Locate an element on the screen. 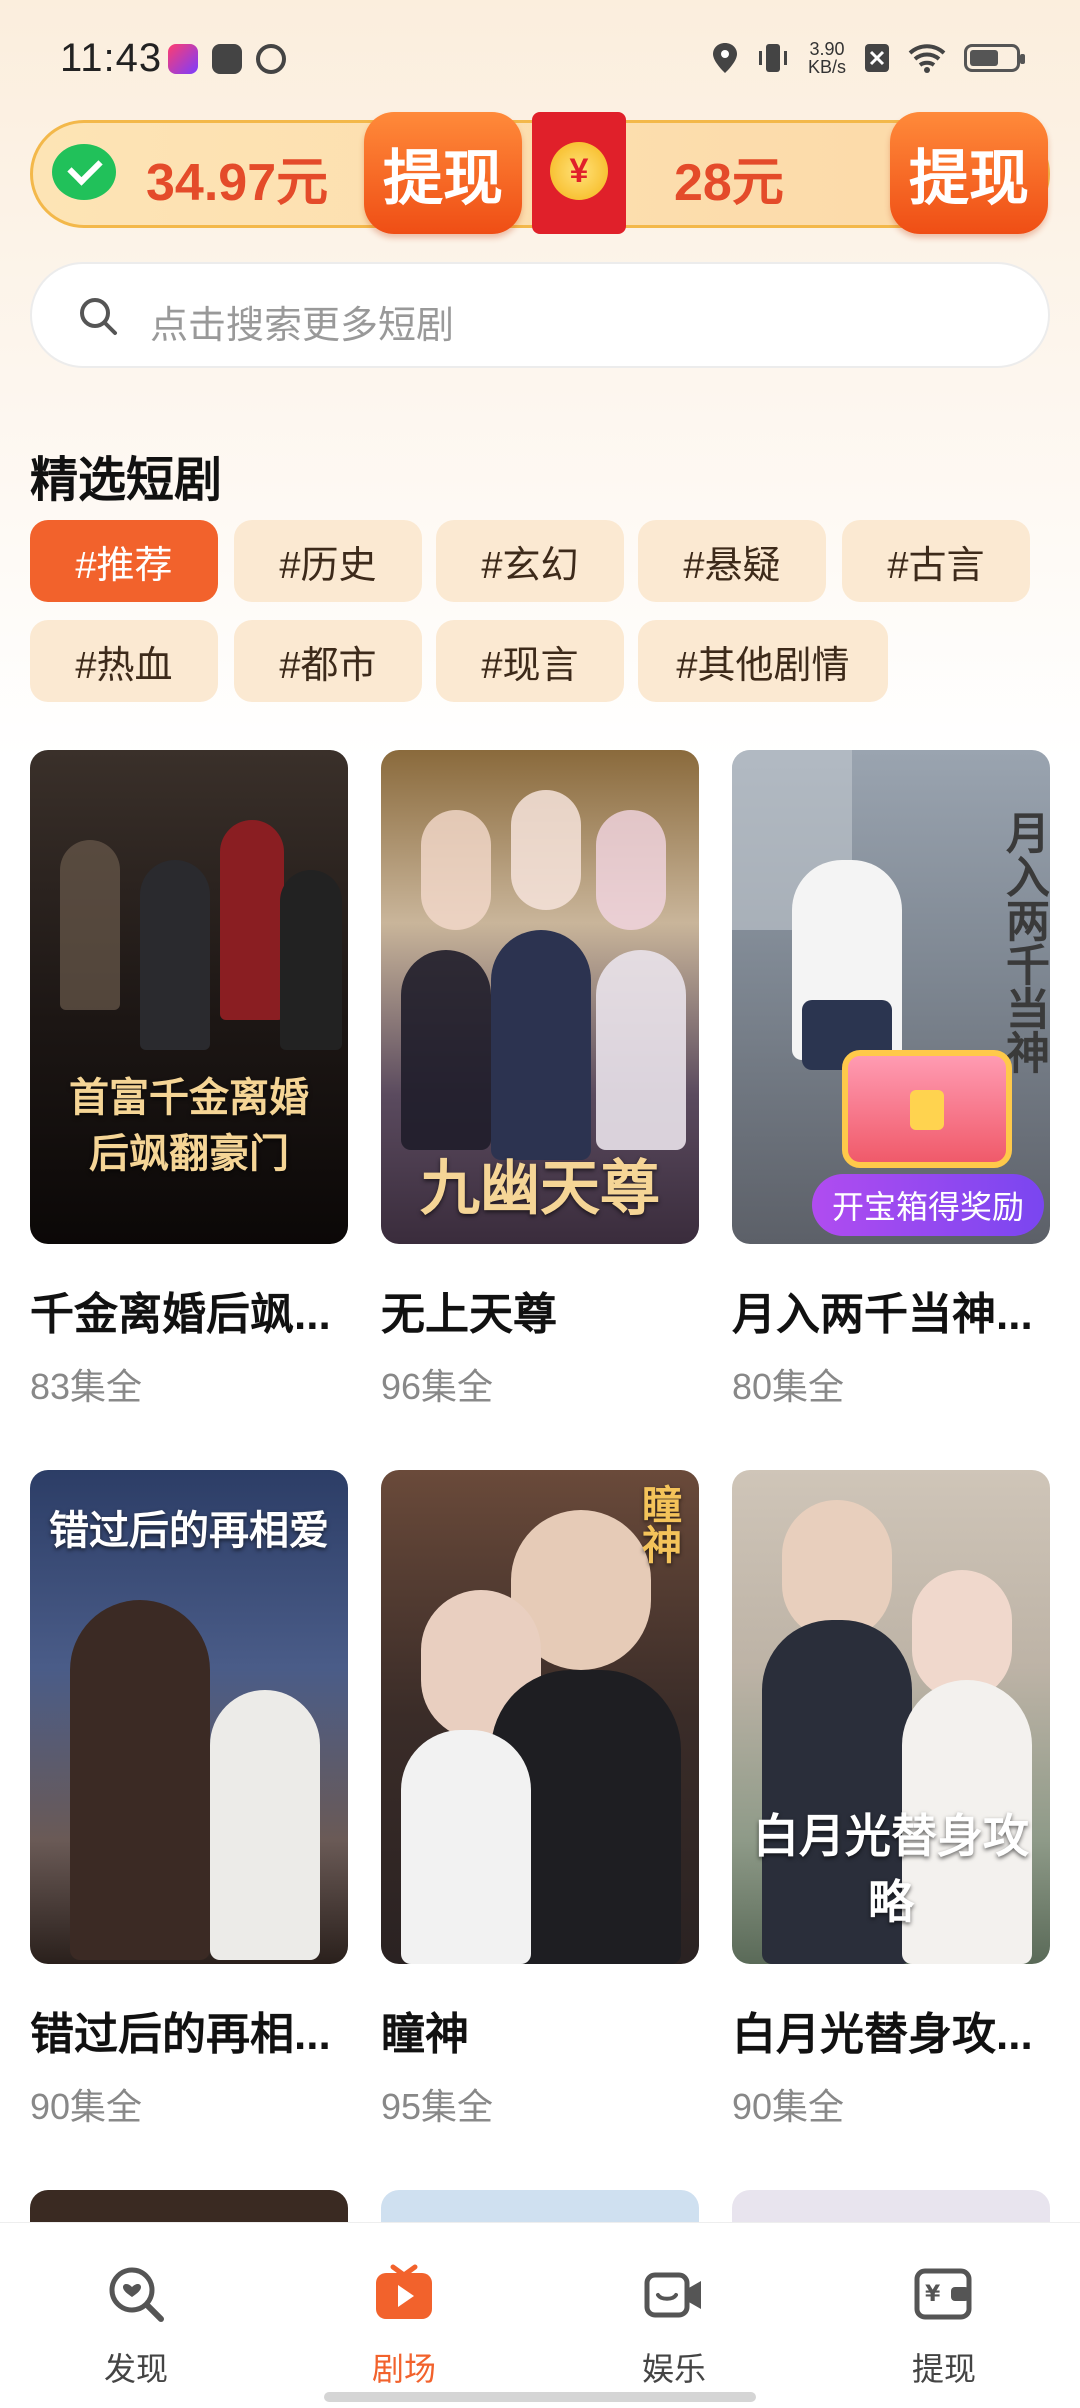 This screenshot has width=1080, height=2408. battery-icon is located at coordinates (994, 58).